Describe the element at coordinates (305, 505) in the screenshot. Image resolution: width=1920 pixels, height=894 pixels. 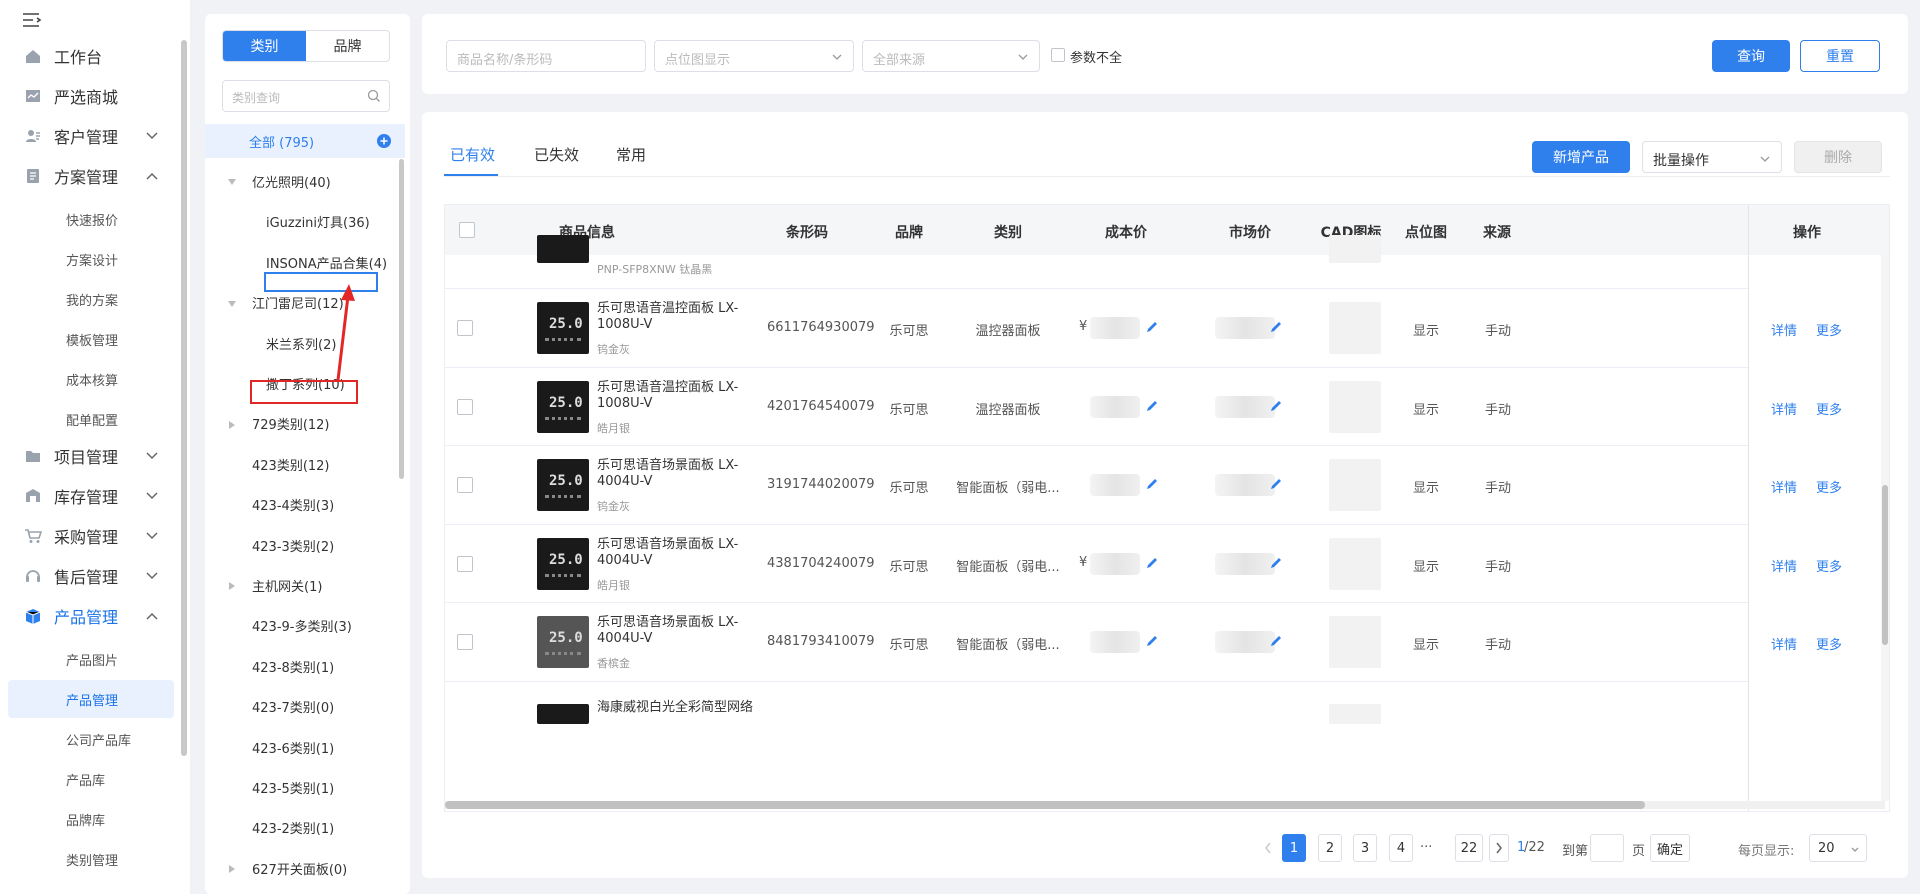
I see `category-tree-item: 423-4类别(3)` at that location.